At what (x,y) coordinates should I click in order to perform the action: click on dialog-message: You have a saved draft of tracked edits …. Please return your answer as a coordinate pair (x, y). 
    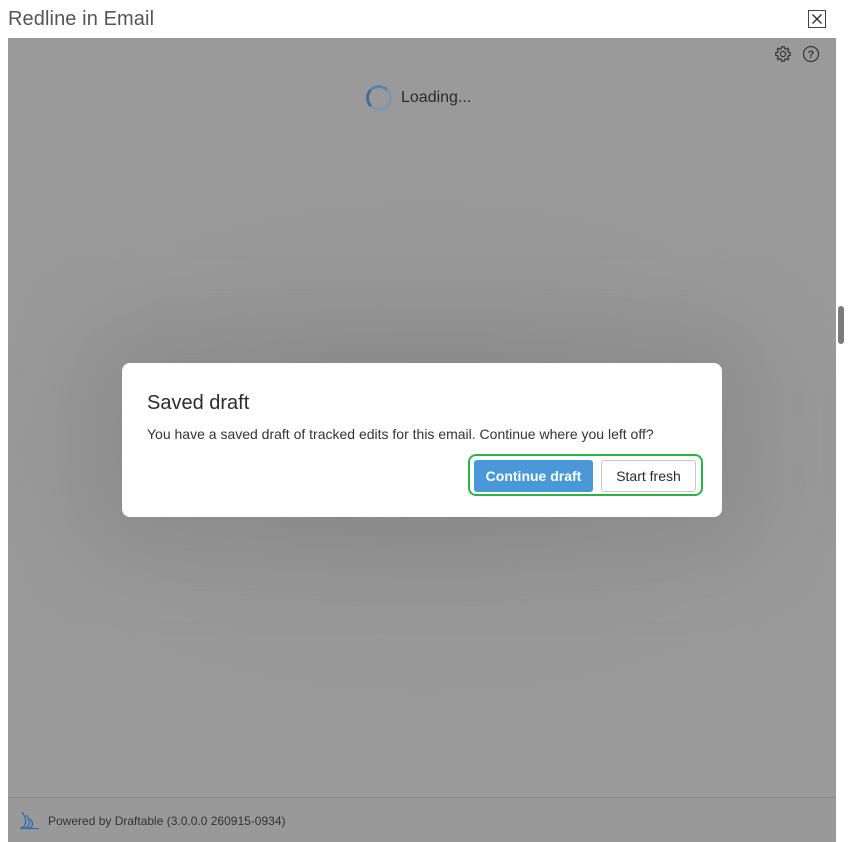
    Looking at the image, I should click on (400, 434).